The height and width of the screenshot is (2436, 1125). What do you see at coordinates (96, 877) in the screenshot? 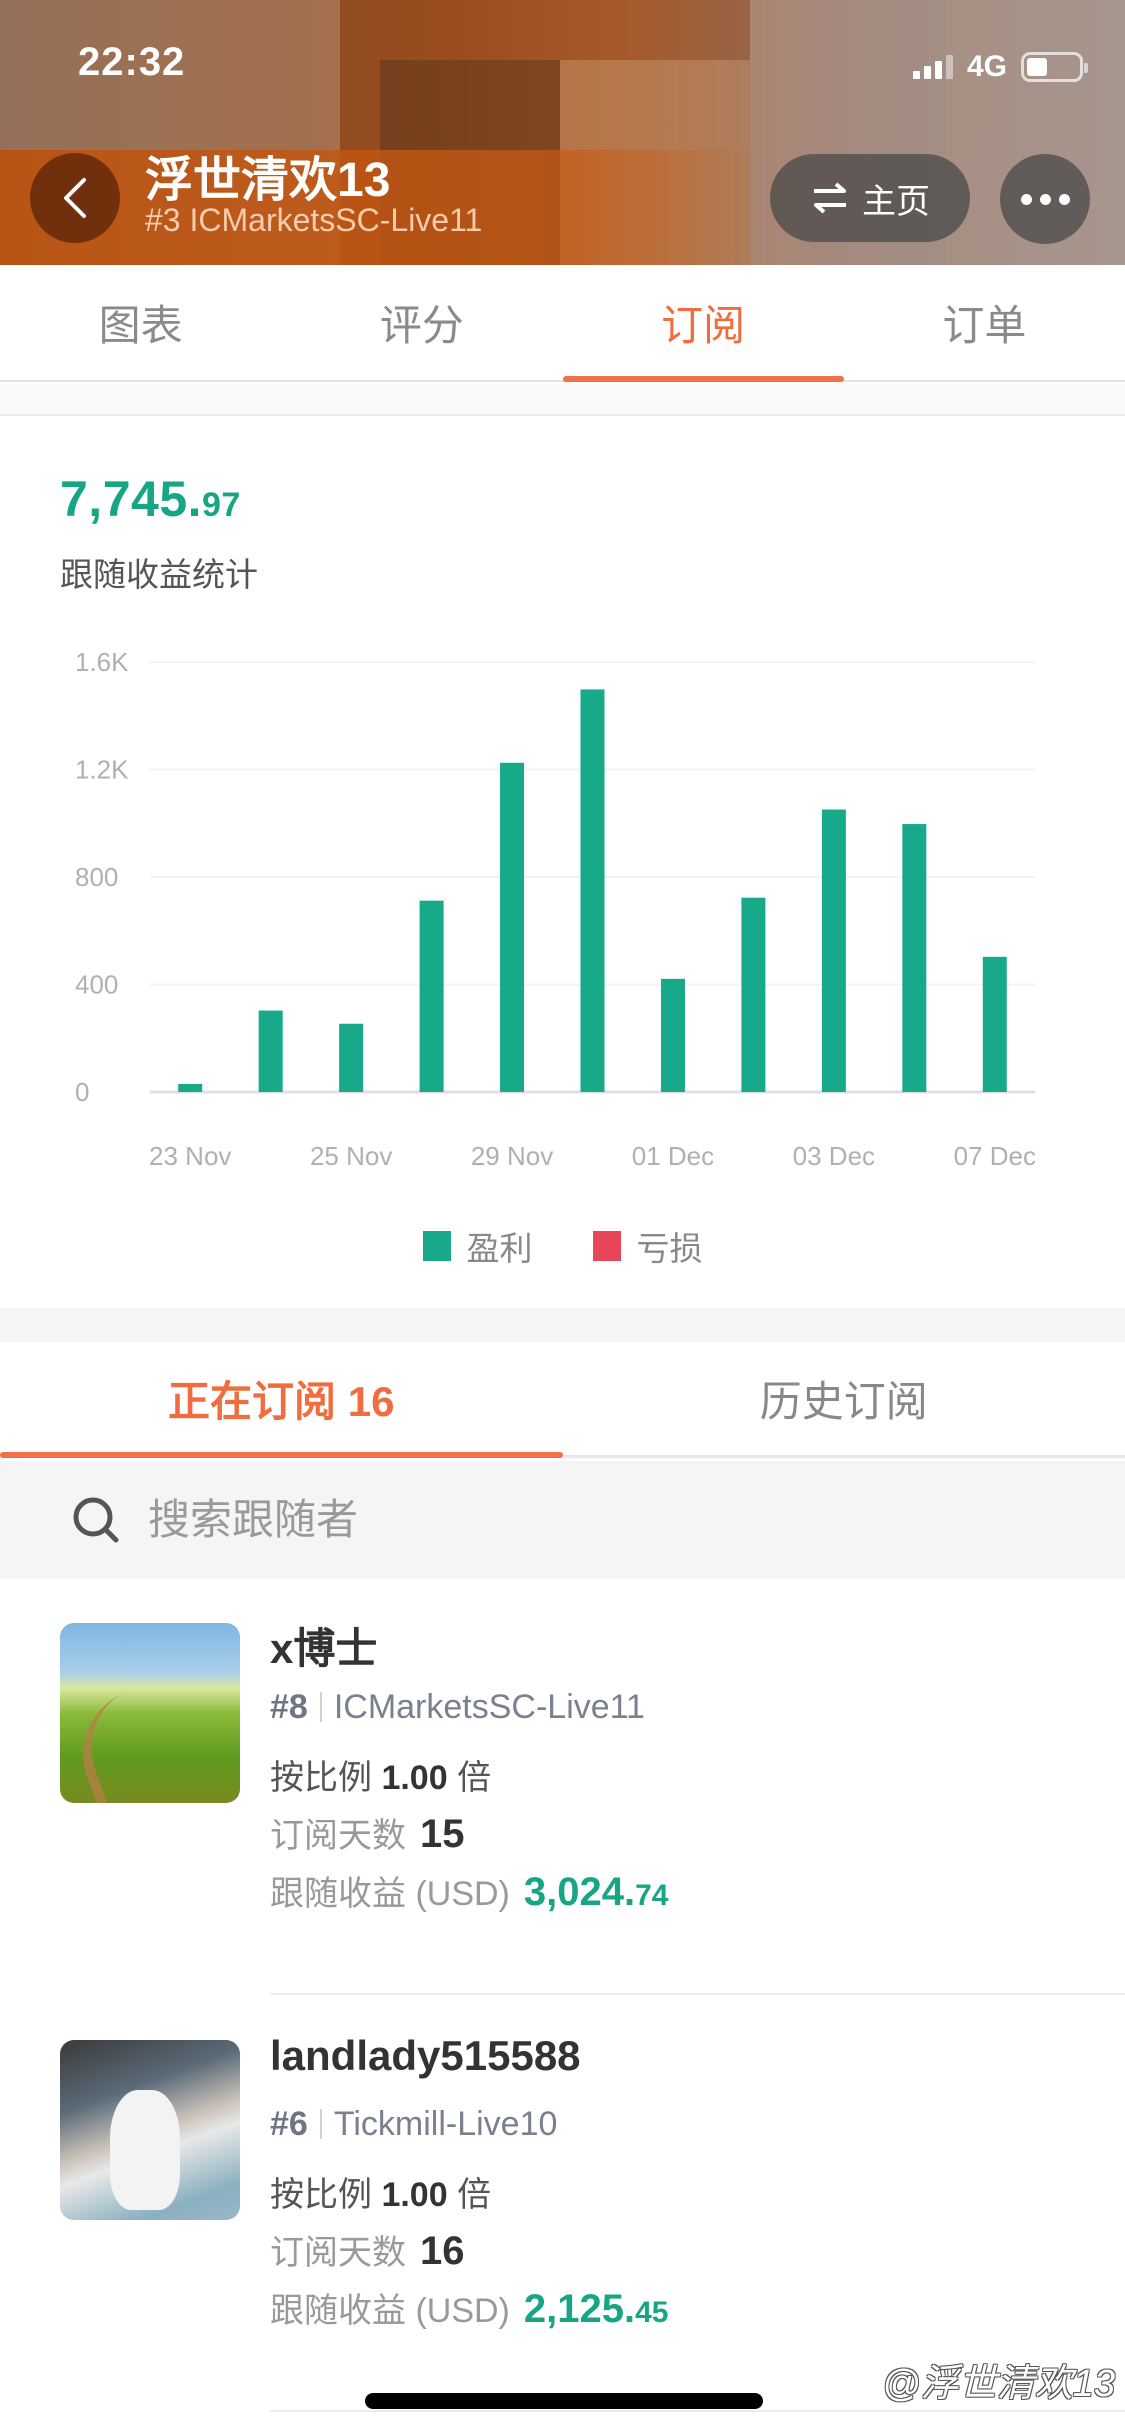
I see `y-tick-label: 800` at bounding box center [96, 877].